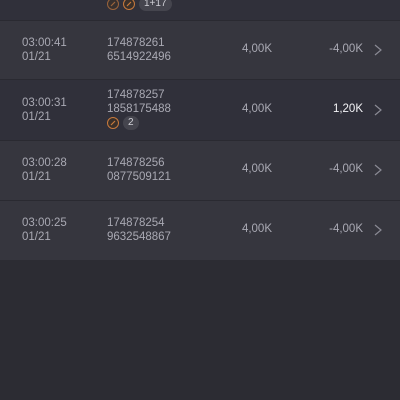 The width and height of the screenshot is (400, 400). I want to click on ticket-id-line2: 9632548867, so click(139, 237).